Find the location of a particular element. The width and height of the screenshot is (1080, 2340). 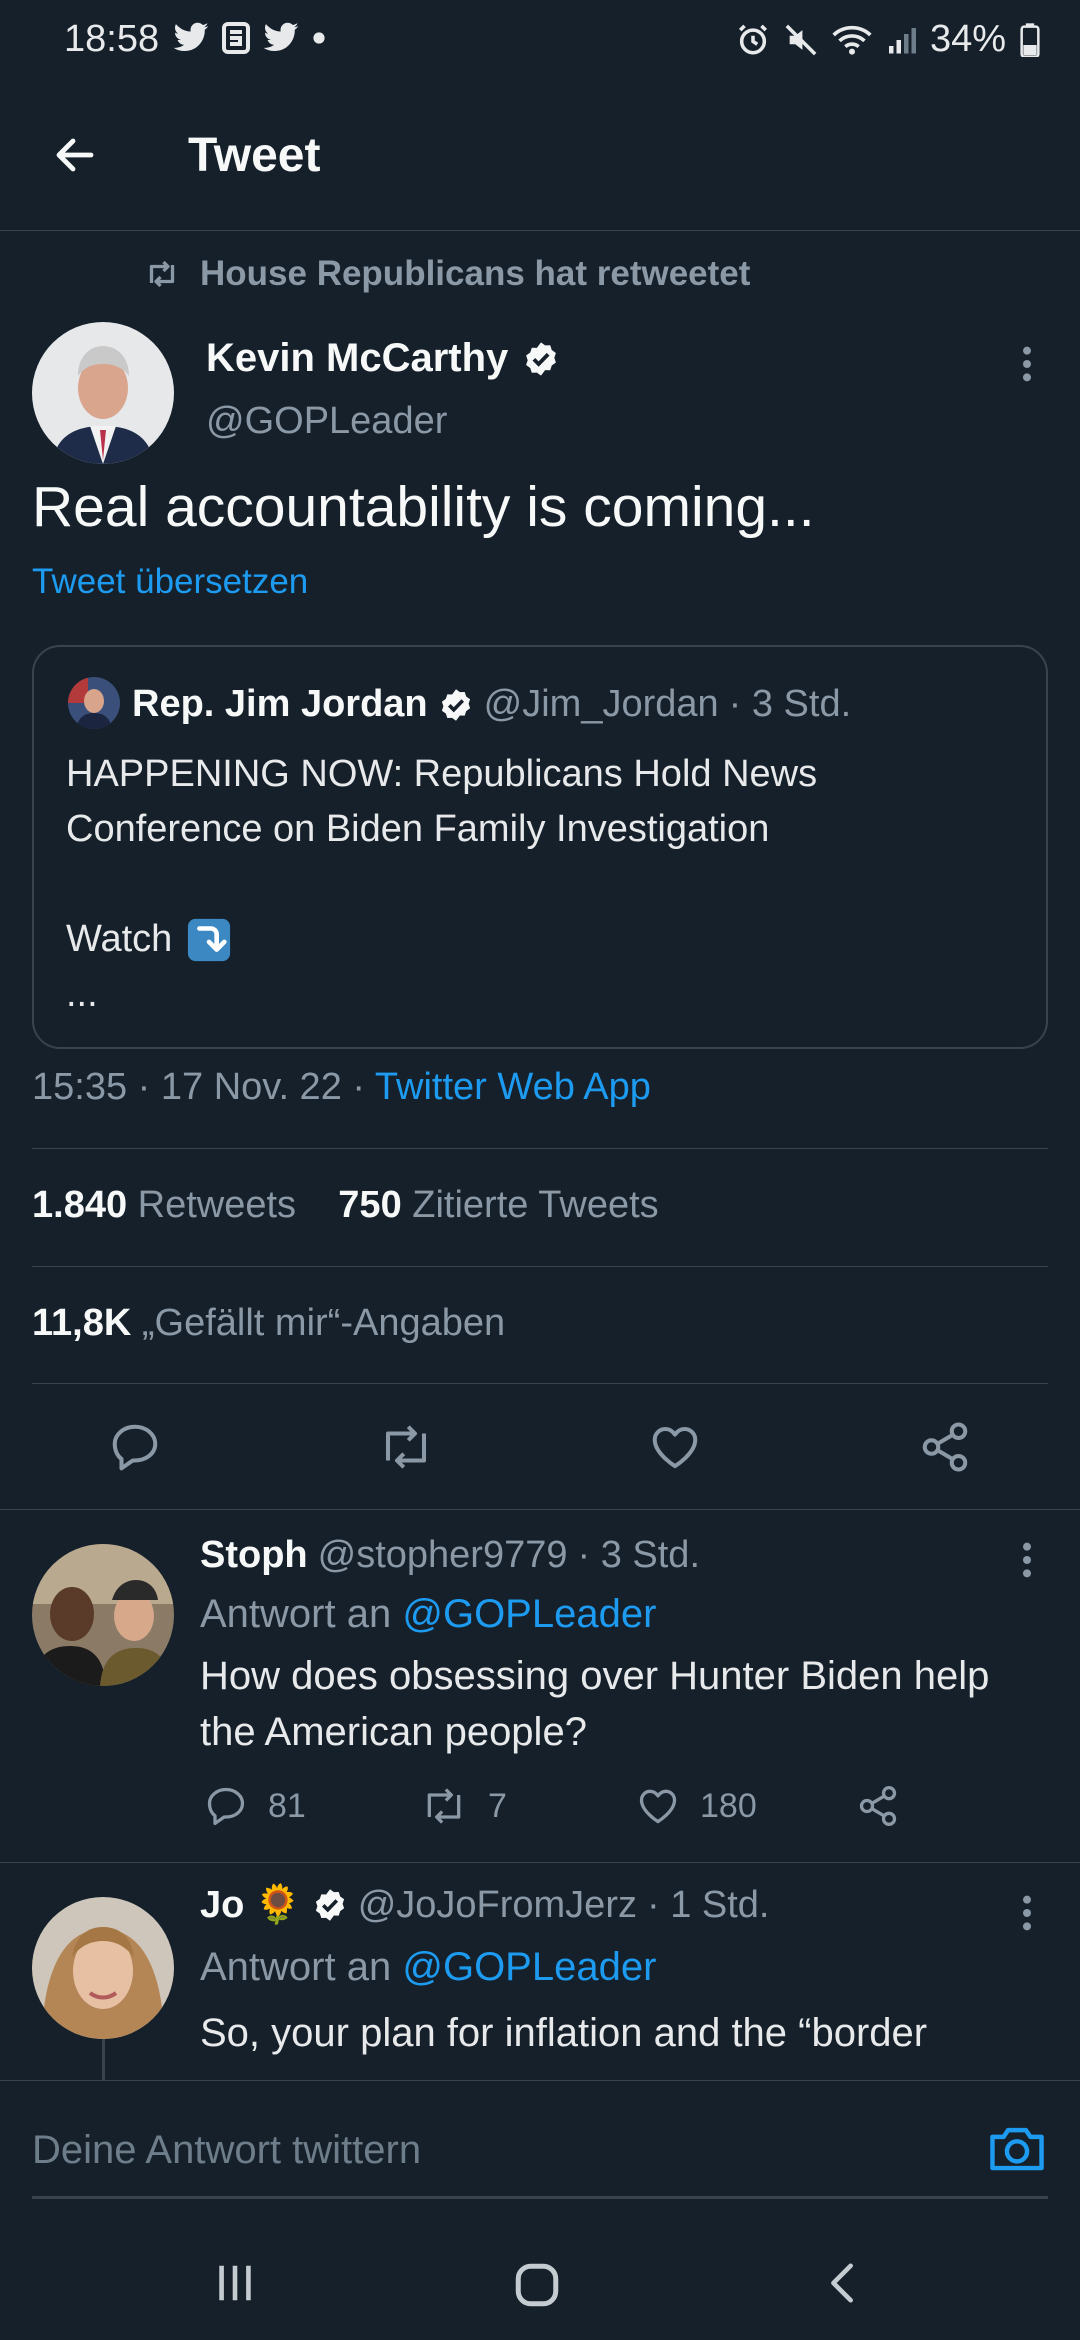

author-avatar-image is located at coordinates (103, 393).